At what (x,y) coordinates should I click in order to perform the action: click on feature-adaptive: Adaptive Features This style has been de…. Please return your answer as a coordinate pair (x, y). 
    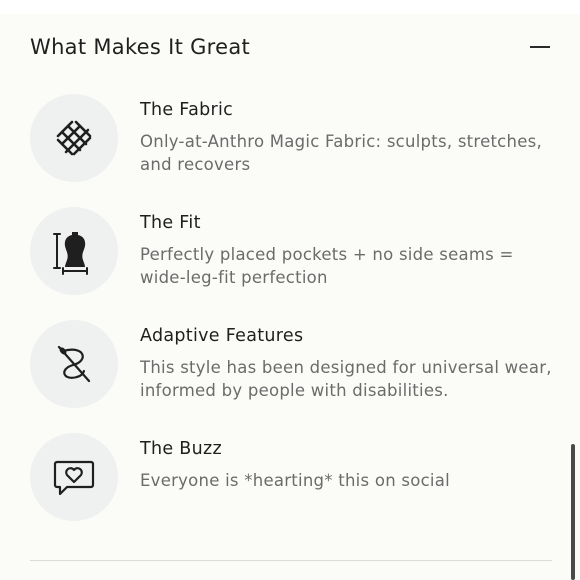
    Looking at the image, I should click on (291, 365).